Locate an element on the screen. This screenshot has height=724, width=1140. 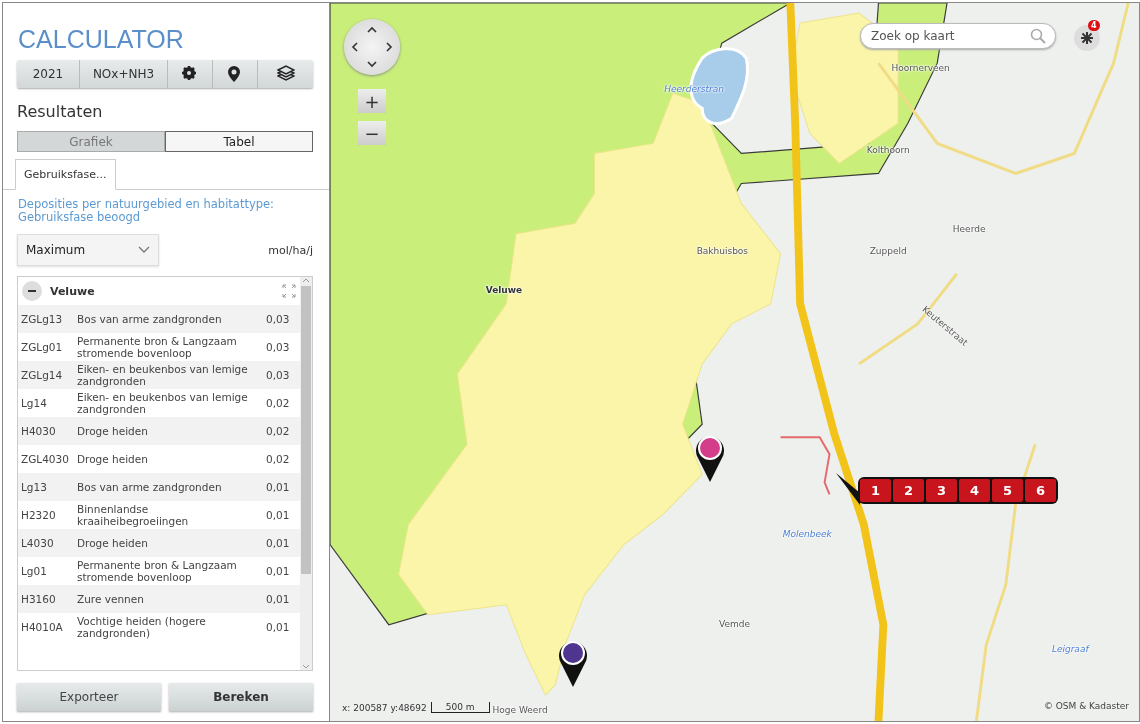
habitat-code: L4030 is located at coordinates (38, 543).